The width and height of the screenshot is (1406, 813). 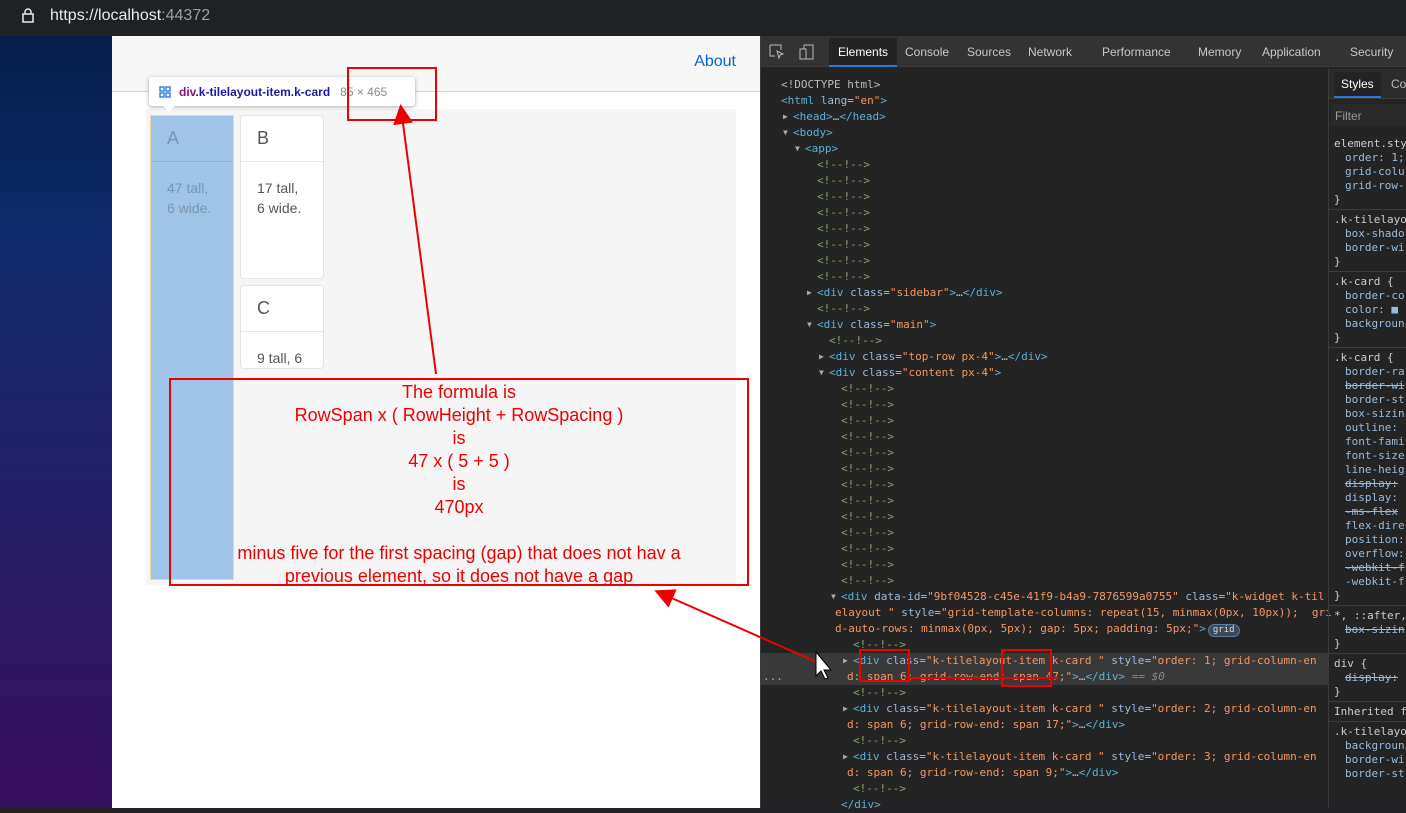 What do you see at coordinates (742, 629) in the screenshot?
I see `arrow-to-note` at bounding box center [742, 629].